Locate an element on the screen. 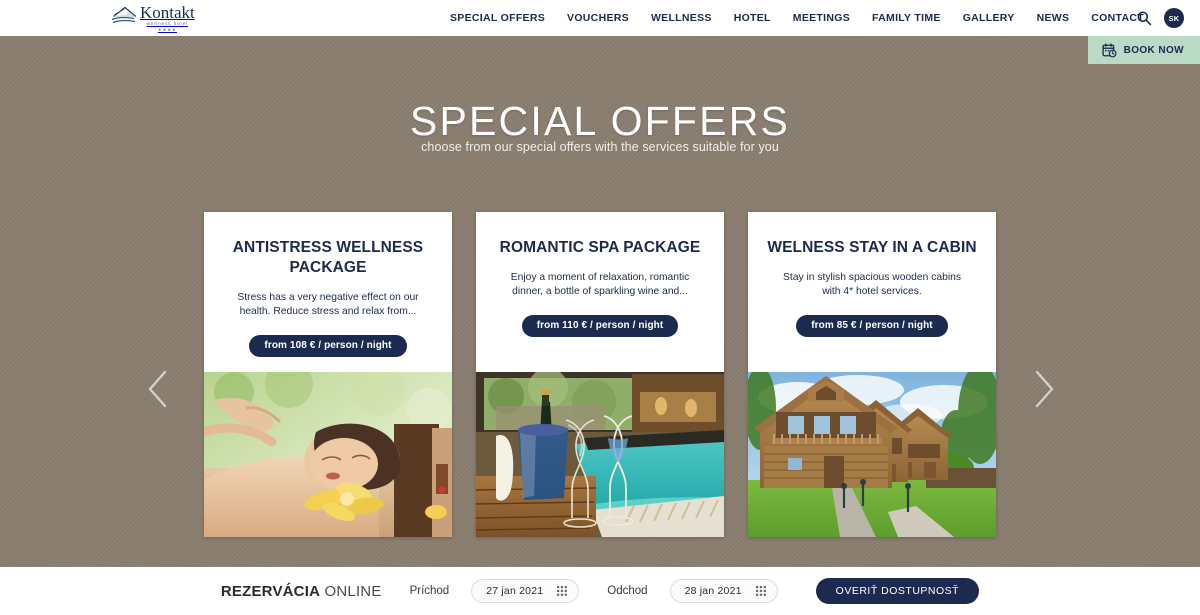 This screenshot has height=615, width=1200. departure-label: Odchod is located at coordinates (627, 591).